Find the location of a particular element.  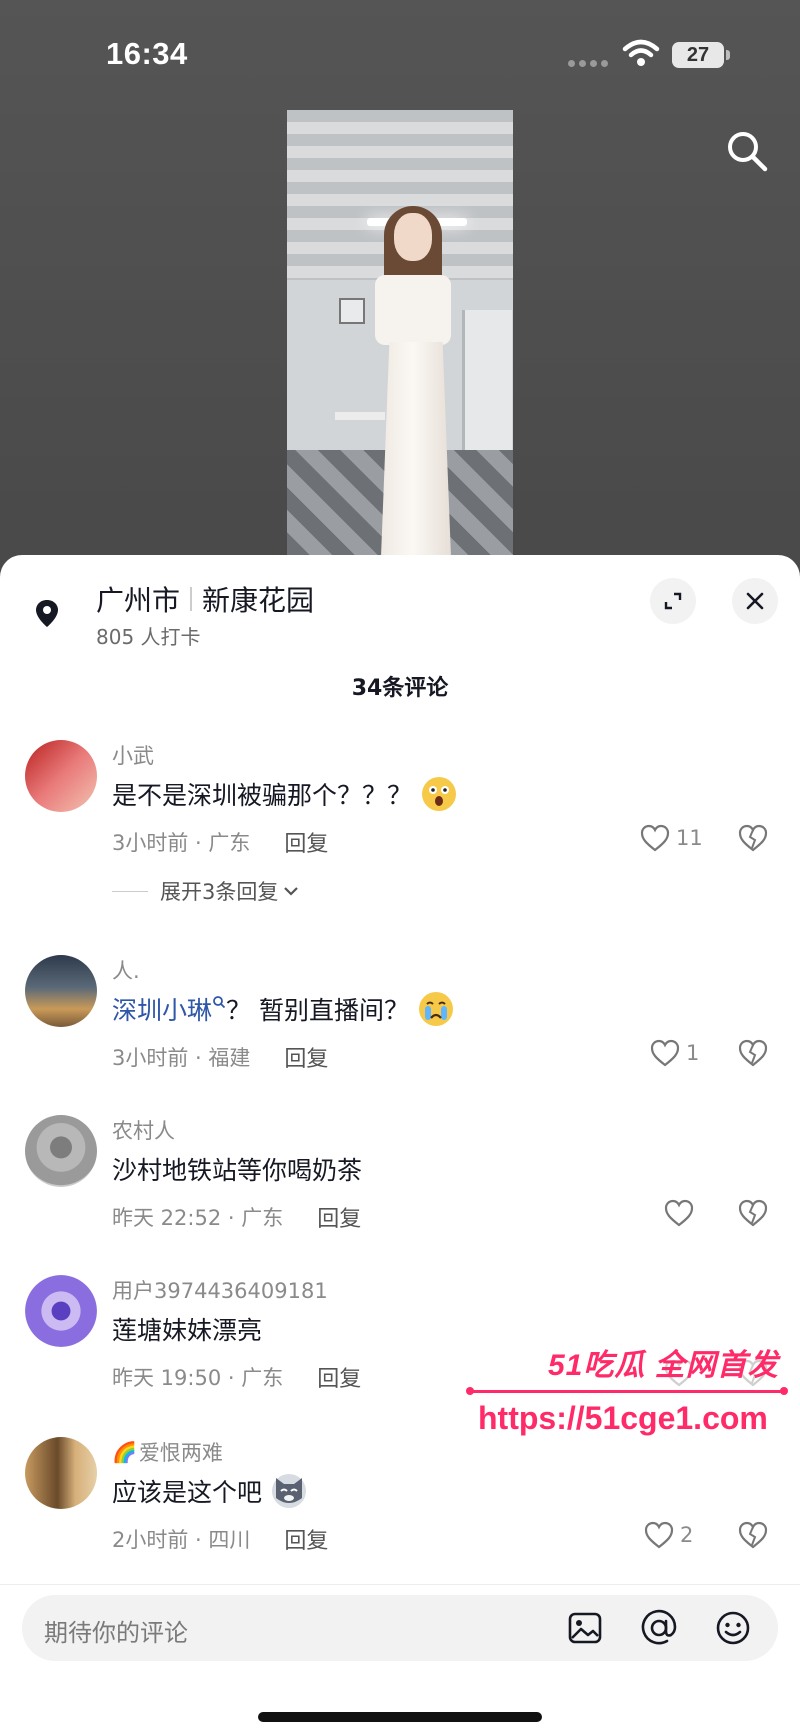

search-icon is located at coordinates (747, 151).